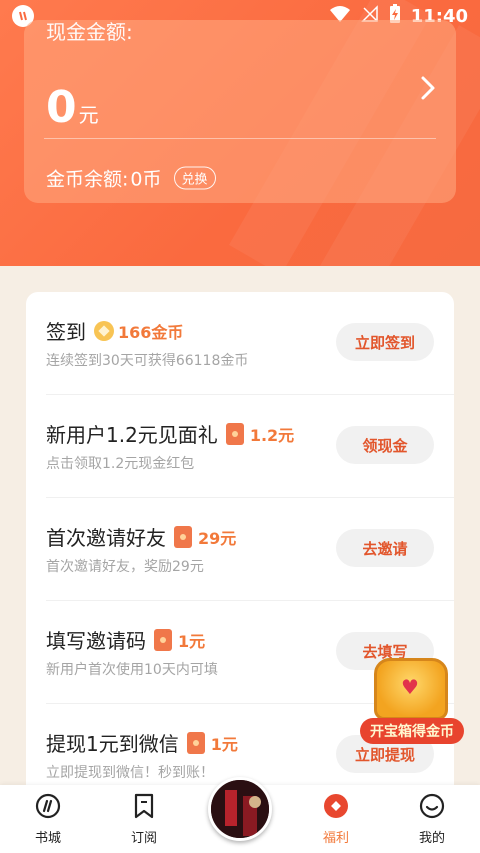  What do you see at coordinates (125, 567) in the screenshot?
I see `task-description: 首次邀请好友，奖励29元` at bounding box center [125, 567].